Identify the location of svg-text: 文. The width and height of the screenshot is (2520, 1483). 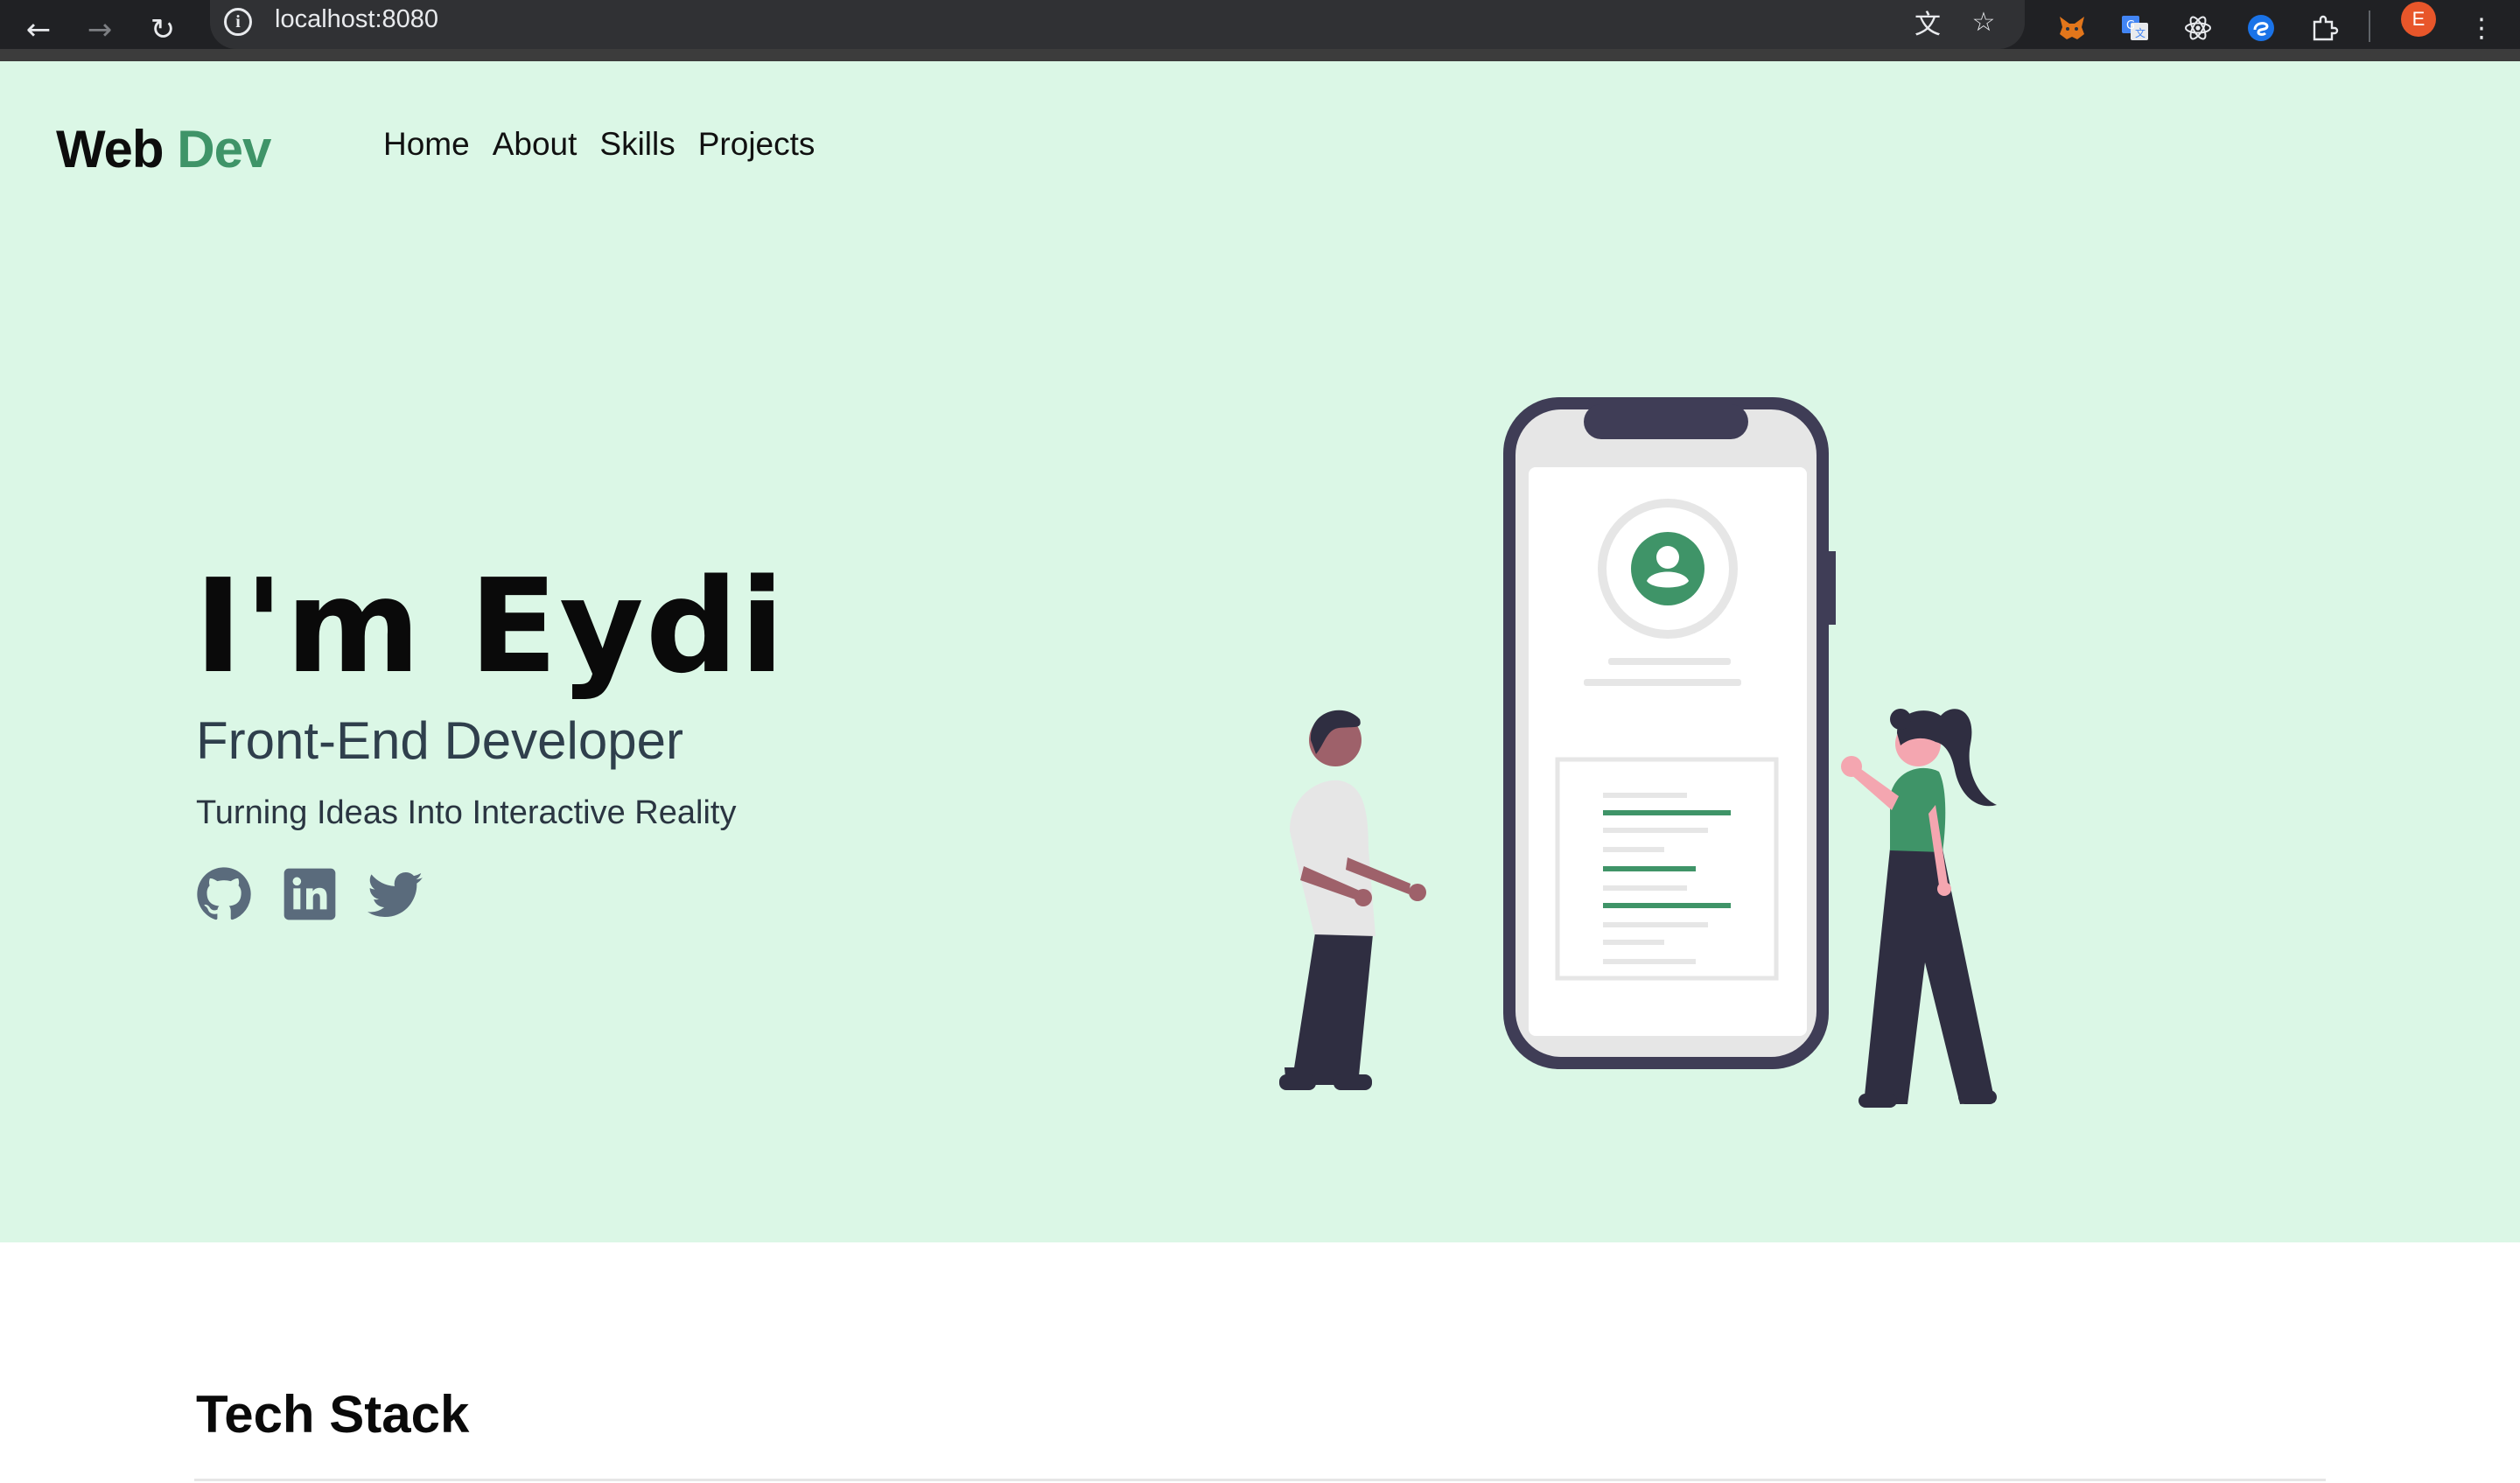
(2140, 32).